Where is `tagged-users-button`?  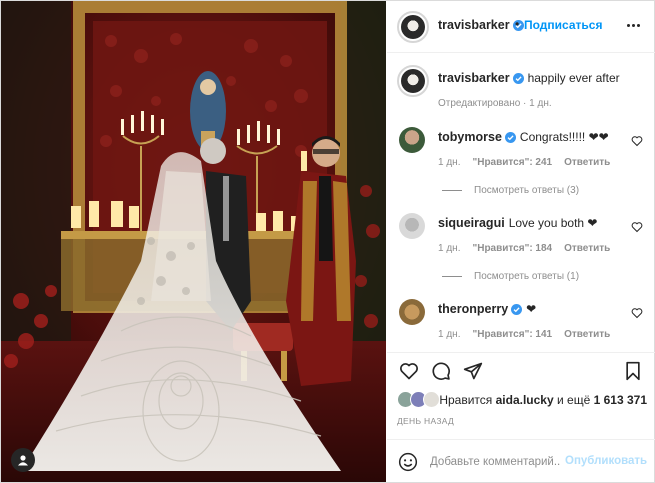 tagged-users-button is located at coordinates (23, 460).